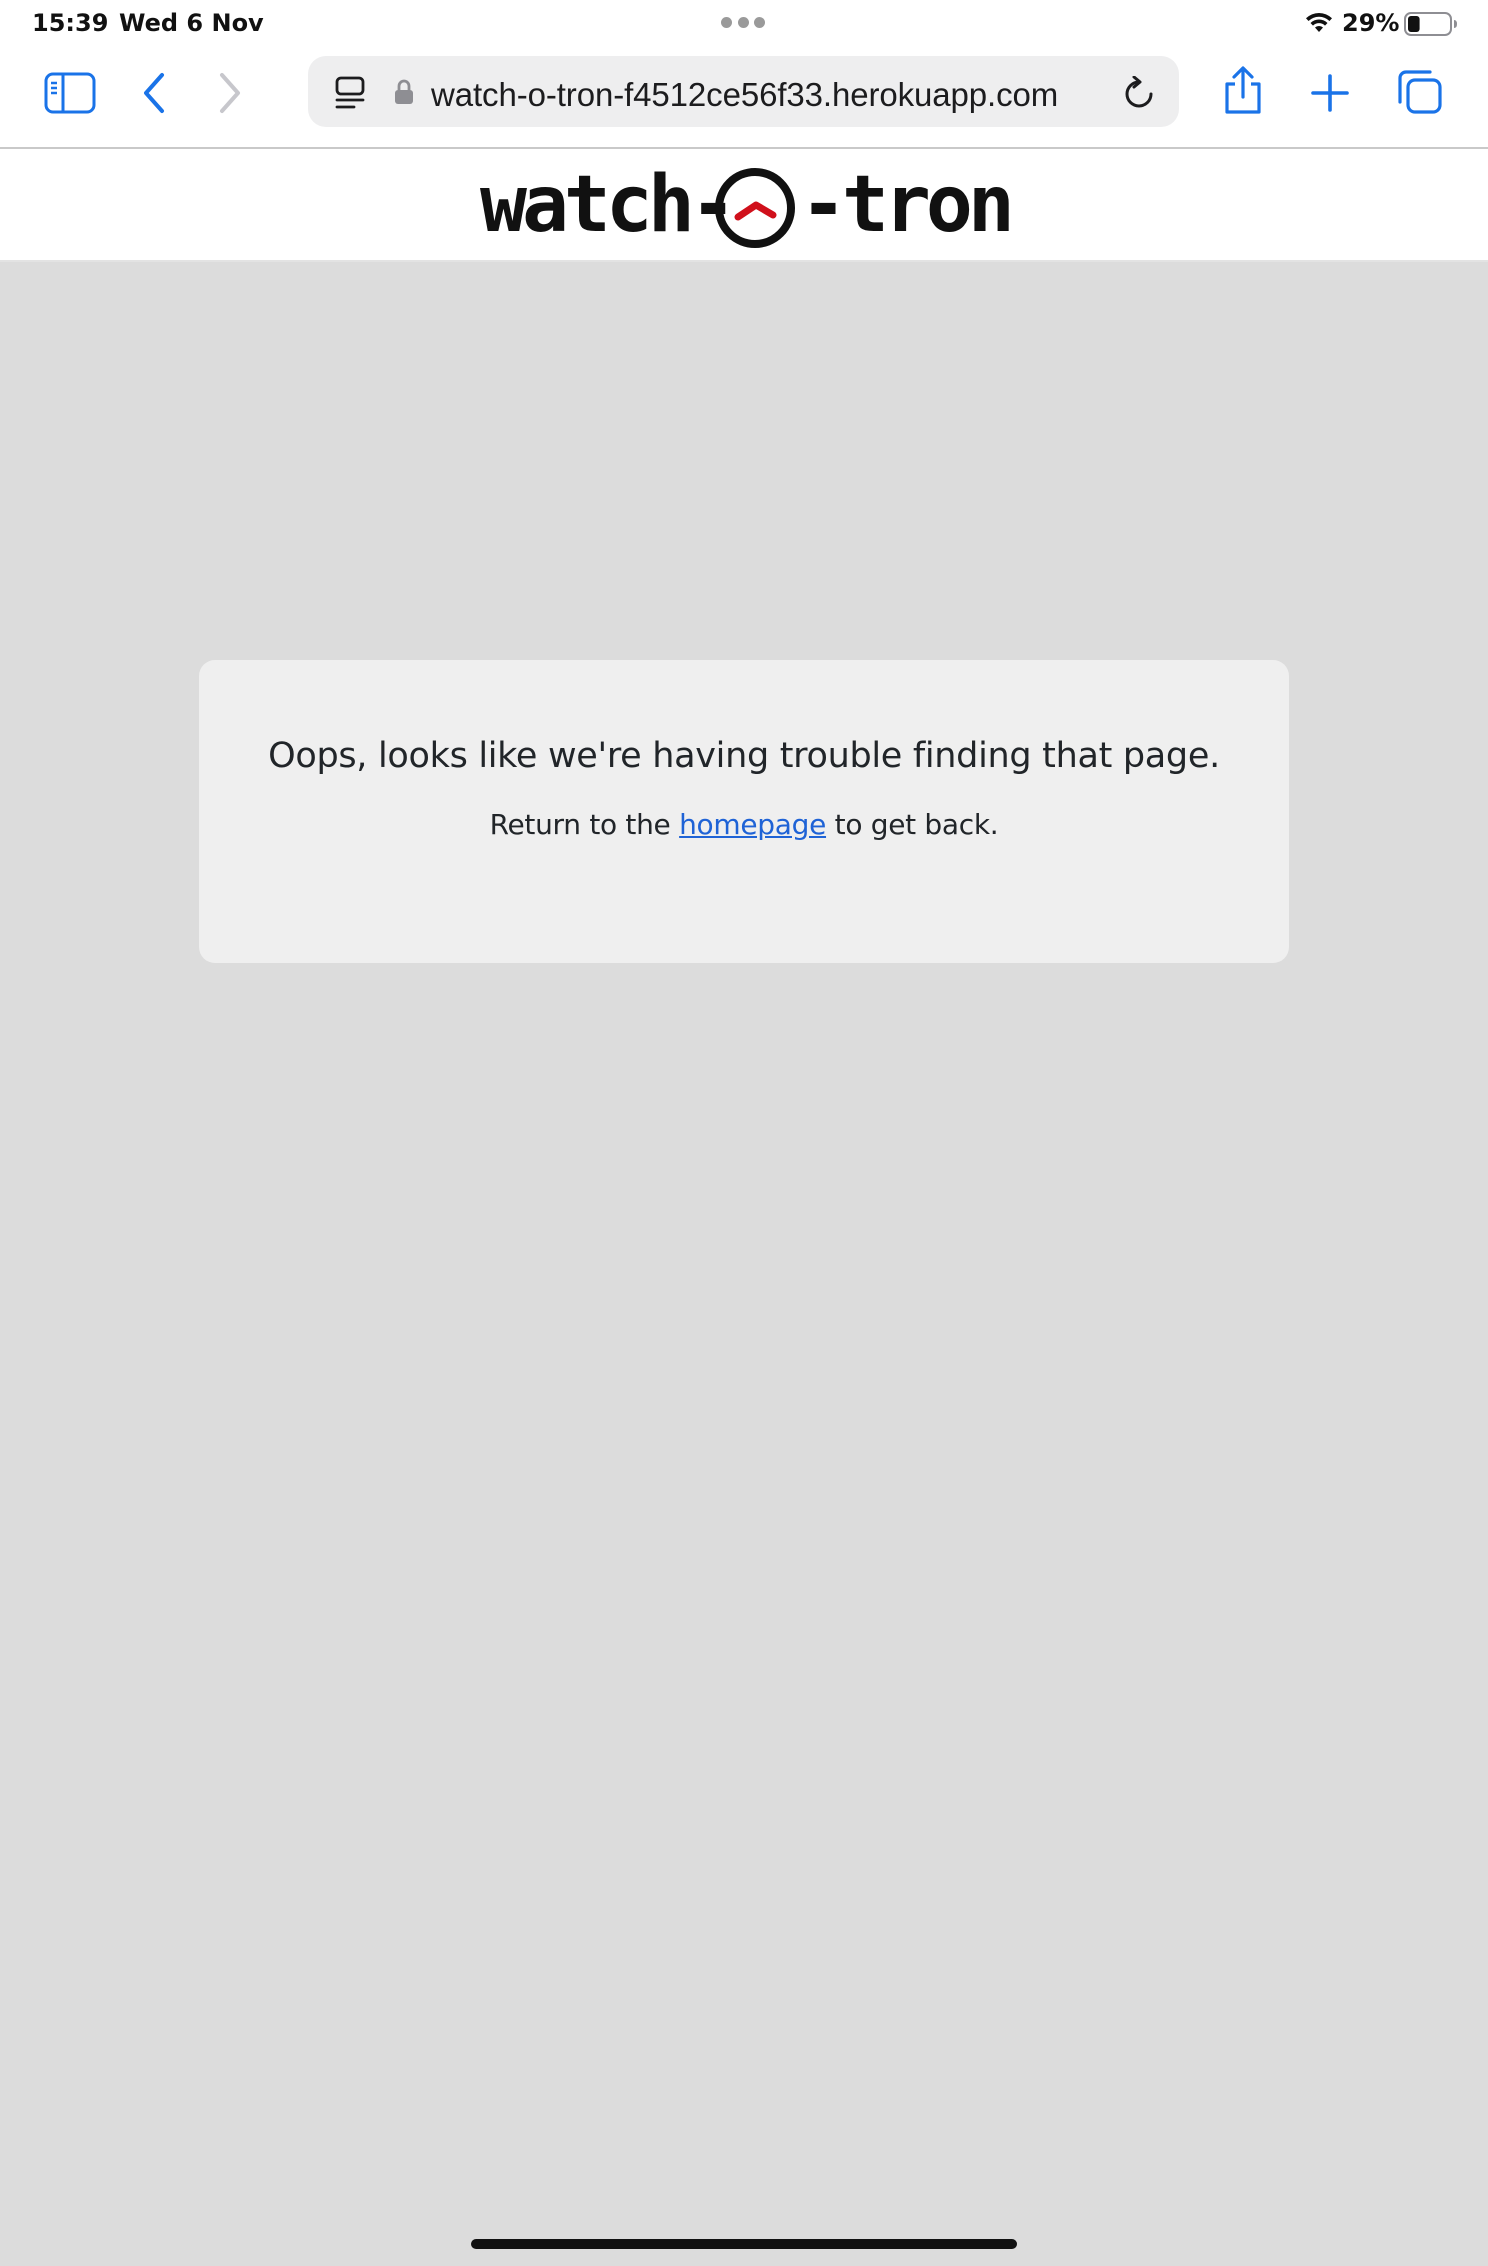 This screenshot has width=1488, height=2266. What do you see at coordinates (905, 205) in the screenshot?
I see `logo-text-right: -tron` at bounding box center [905, 205].